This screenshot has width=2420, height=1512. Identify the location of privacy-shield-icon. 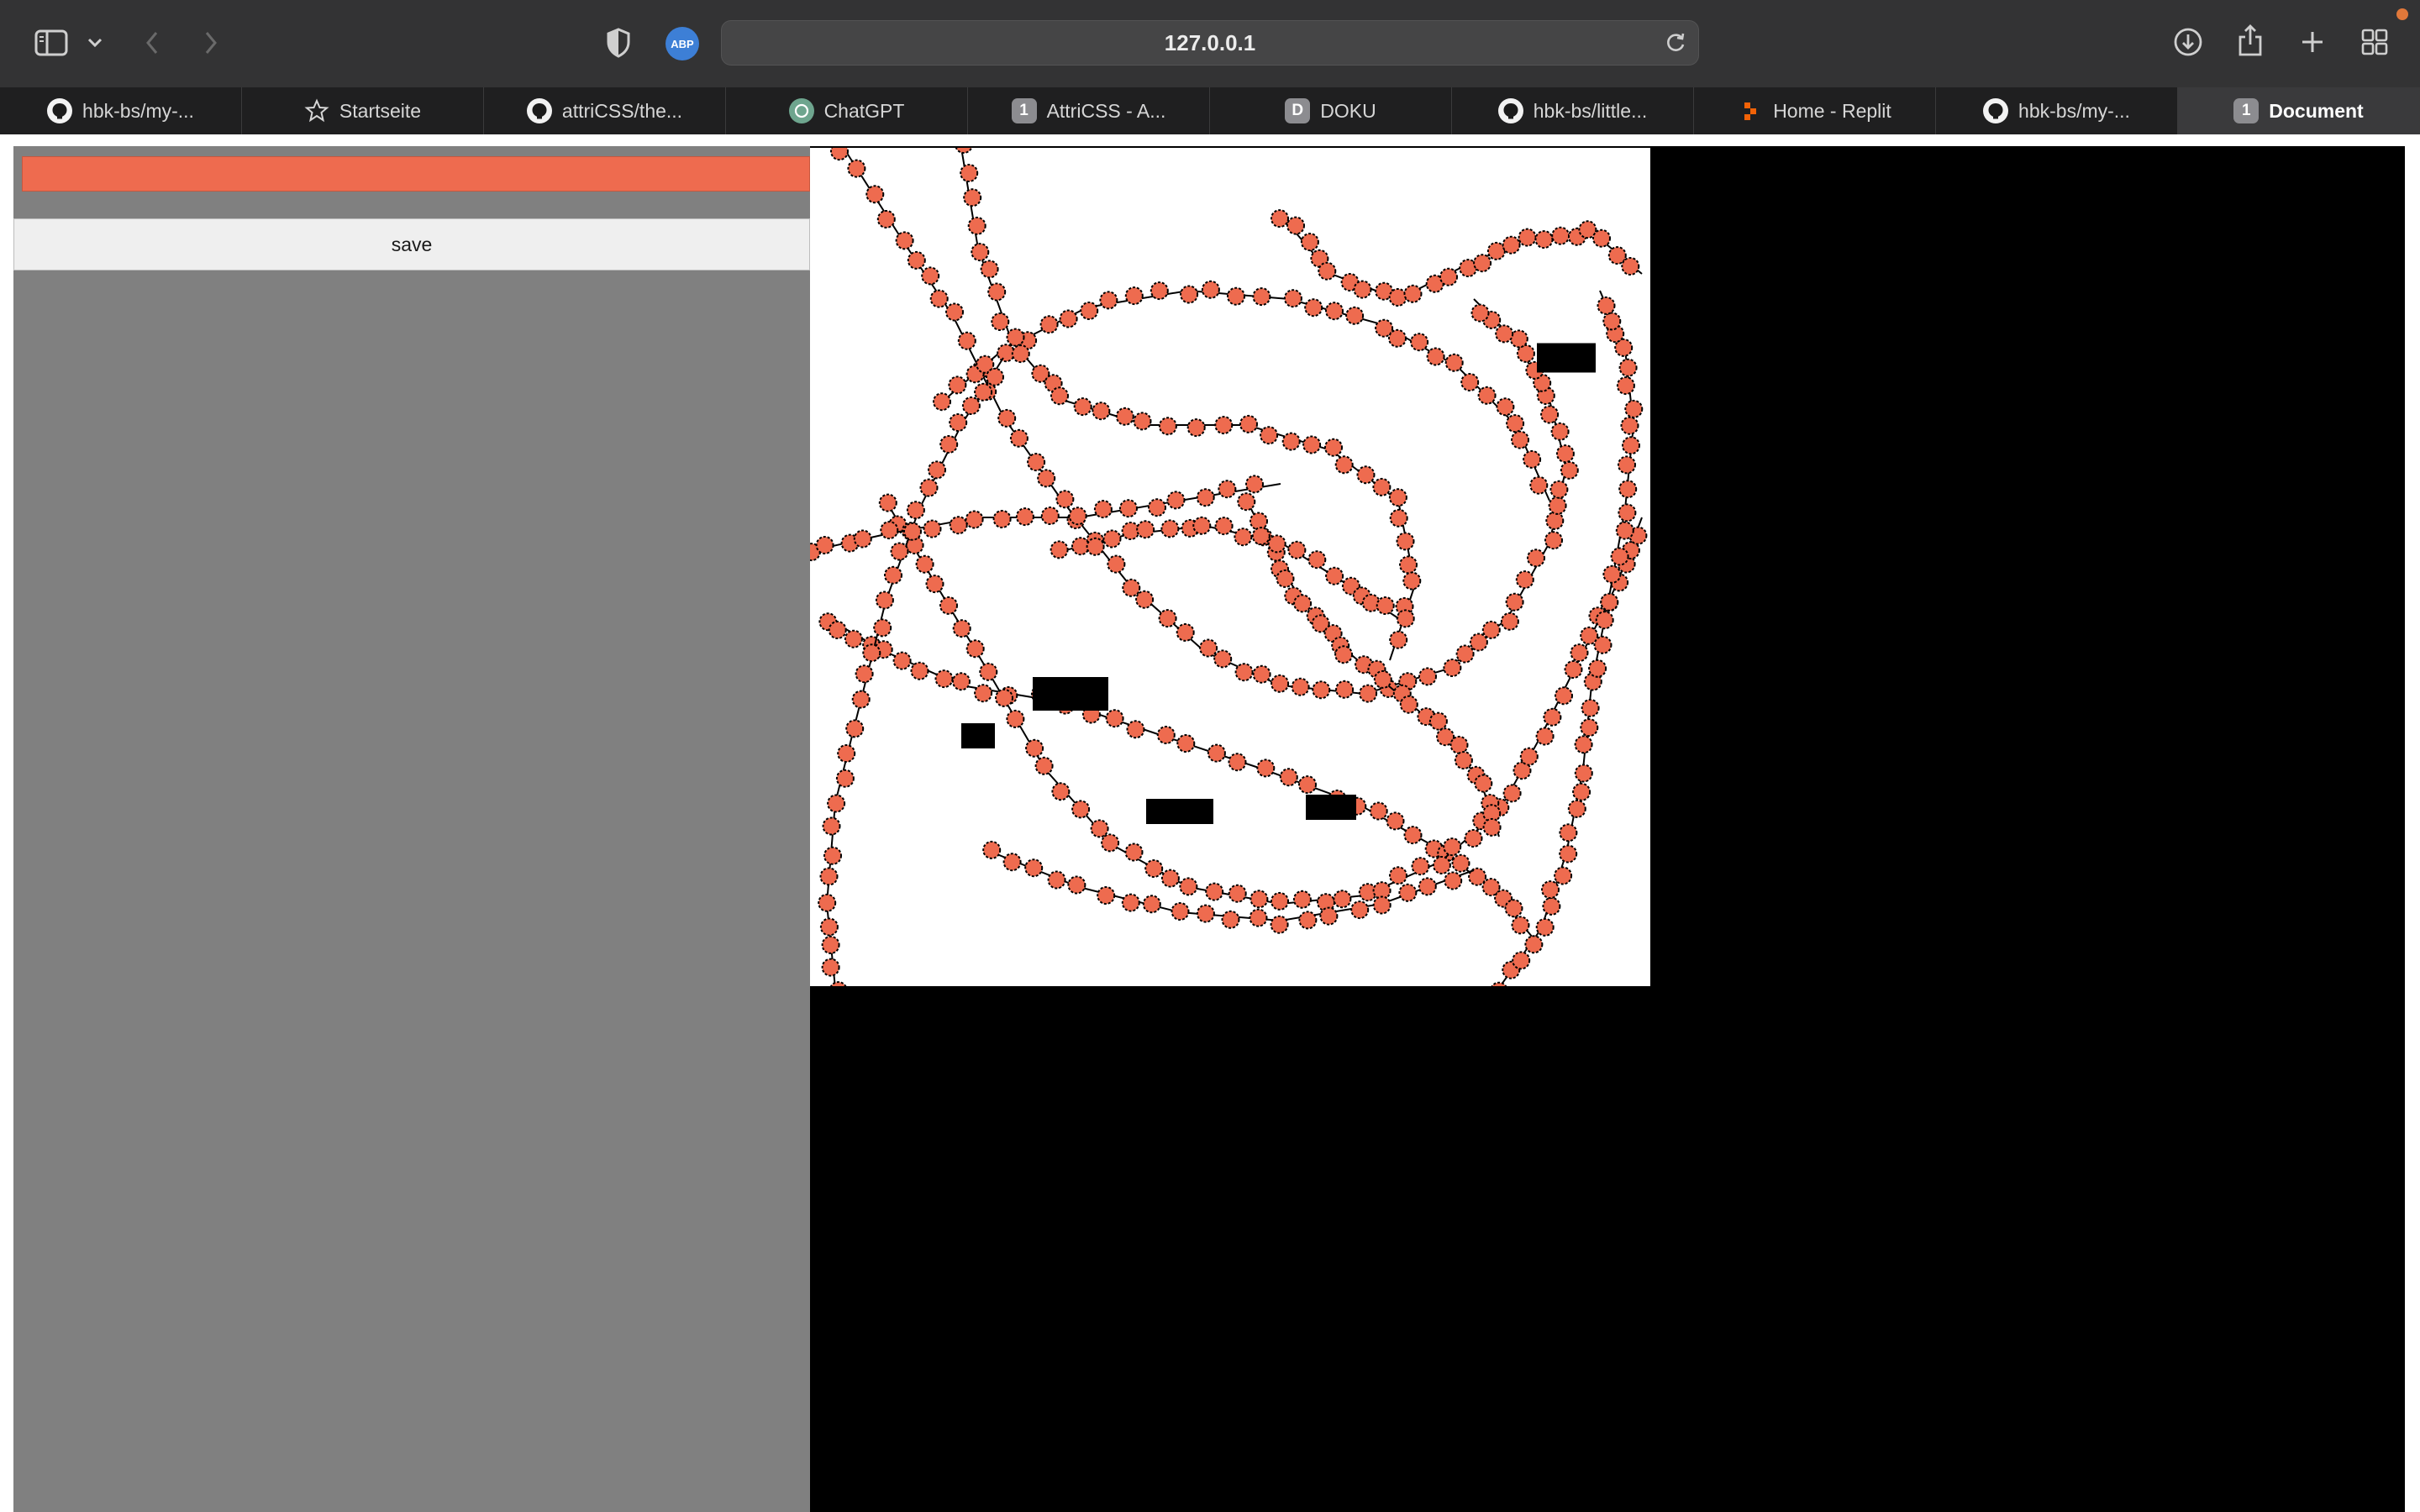
(618, 42).